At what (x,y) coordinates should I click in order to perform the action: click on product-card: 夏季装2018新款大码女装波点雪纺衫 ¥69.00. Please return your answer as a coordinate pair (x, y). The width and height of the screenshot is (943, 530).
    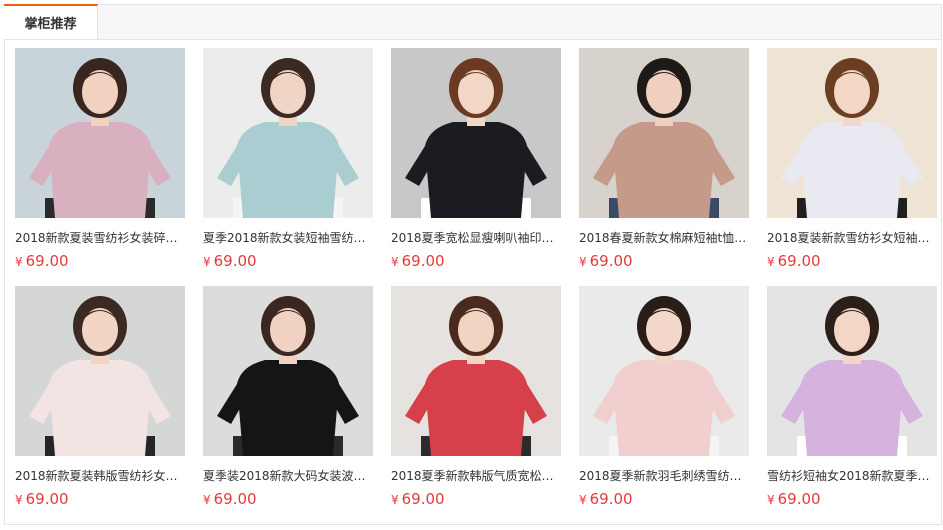
    Looking at the image, I should click on (288, 398).